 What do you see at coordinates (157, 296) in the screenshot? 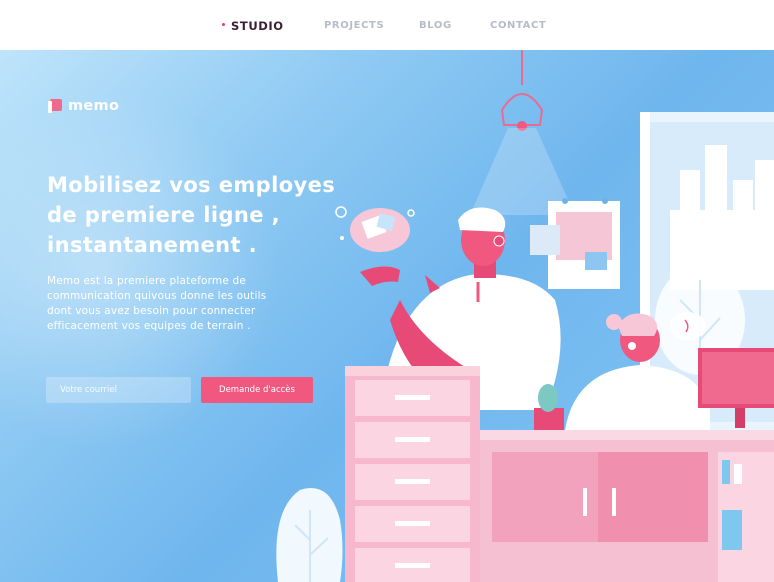
I see `description-line-2: communication quivous donne les outils` at bounding box center [157, 296].